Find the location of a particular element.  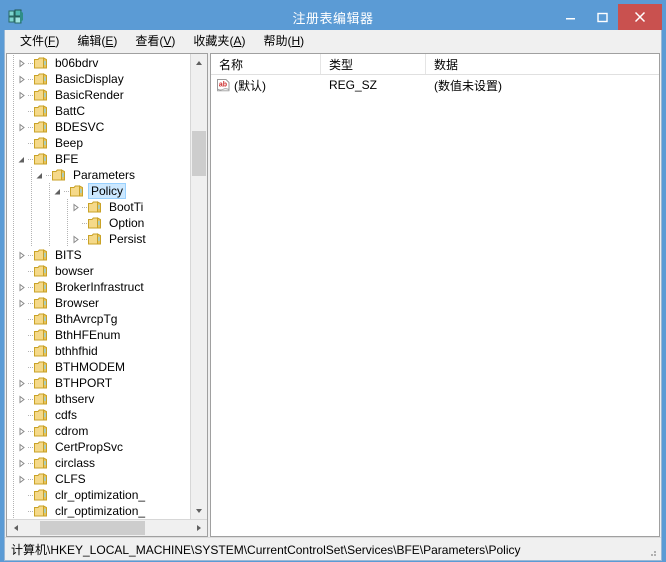

tree-horizontal-scrollbar is located at coordinates (107, 527).